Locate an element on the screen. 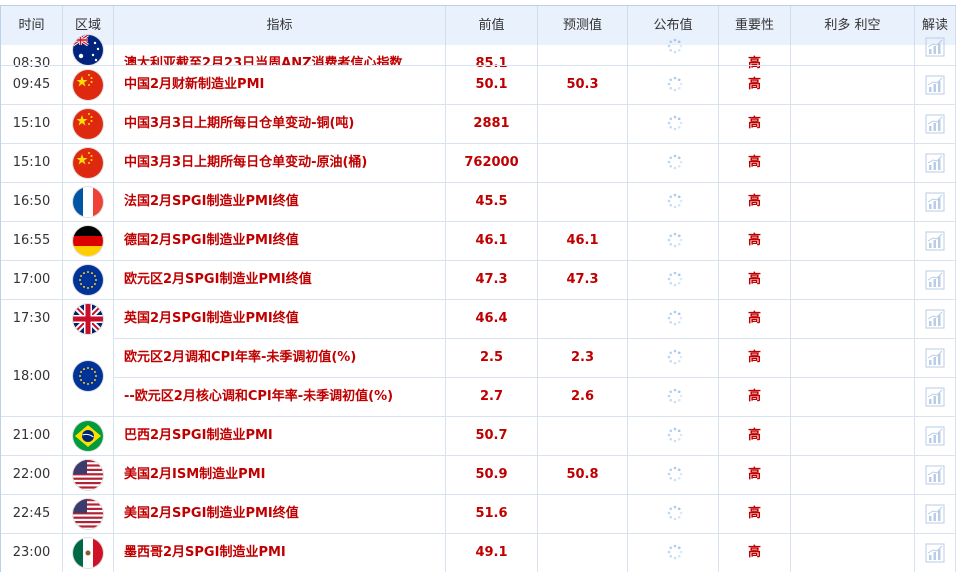  table-row: 21:00 巴西2月SPGI制造业PMI 50.7 高 is located at coordinates (478, 435).